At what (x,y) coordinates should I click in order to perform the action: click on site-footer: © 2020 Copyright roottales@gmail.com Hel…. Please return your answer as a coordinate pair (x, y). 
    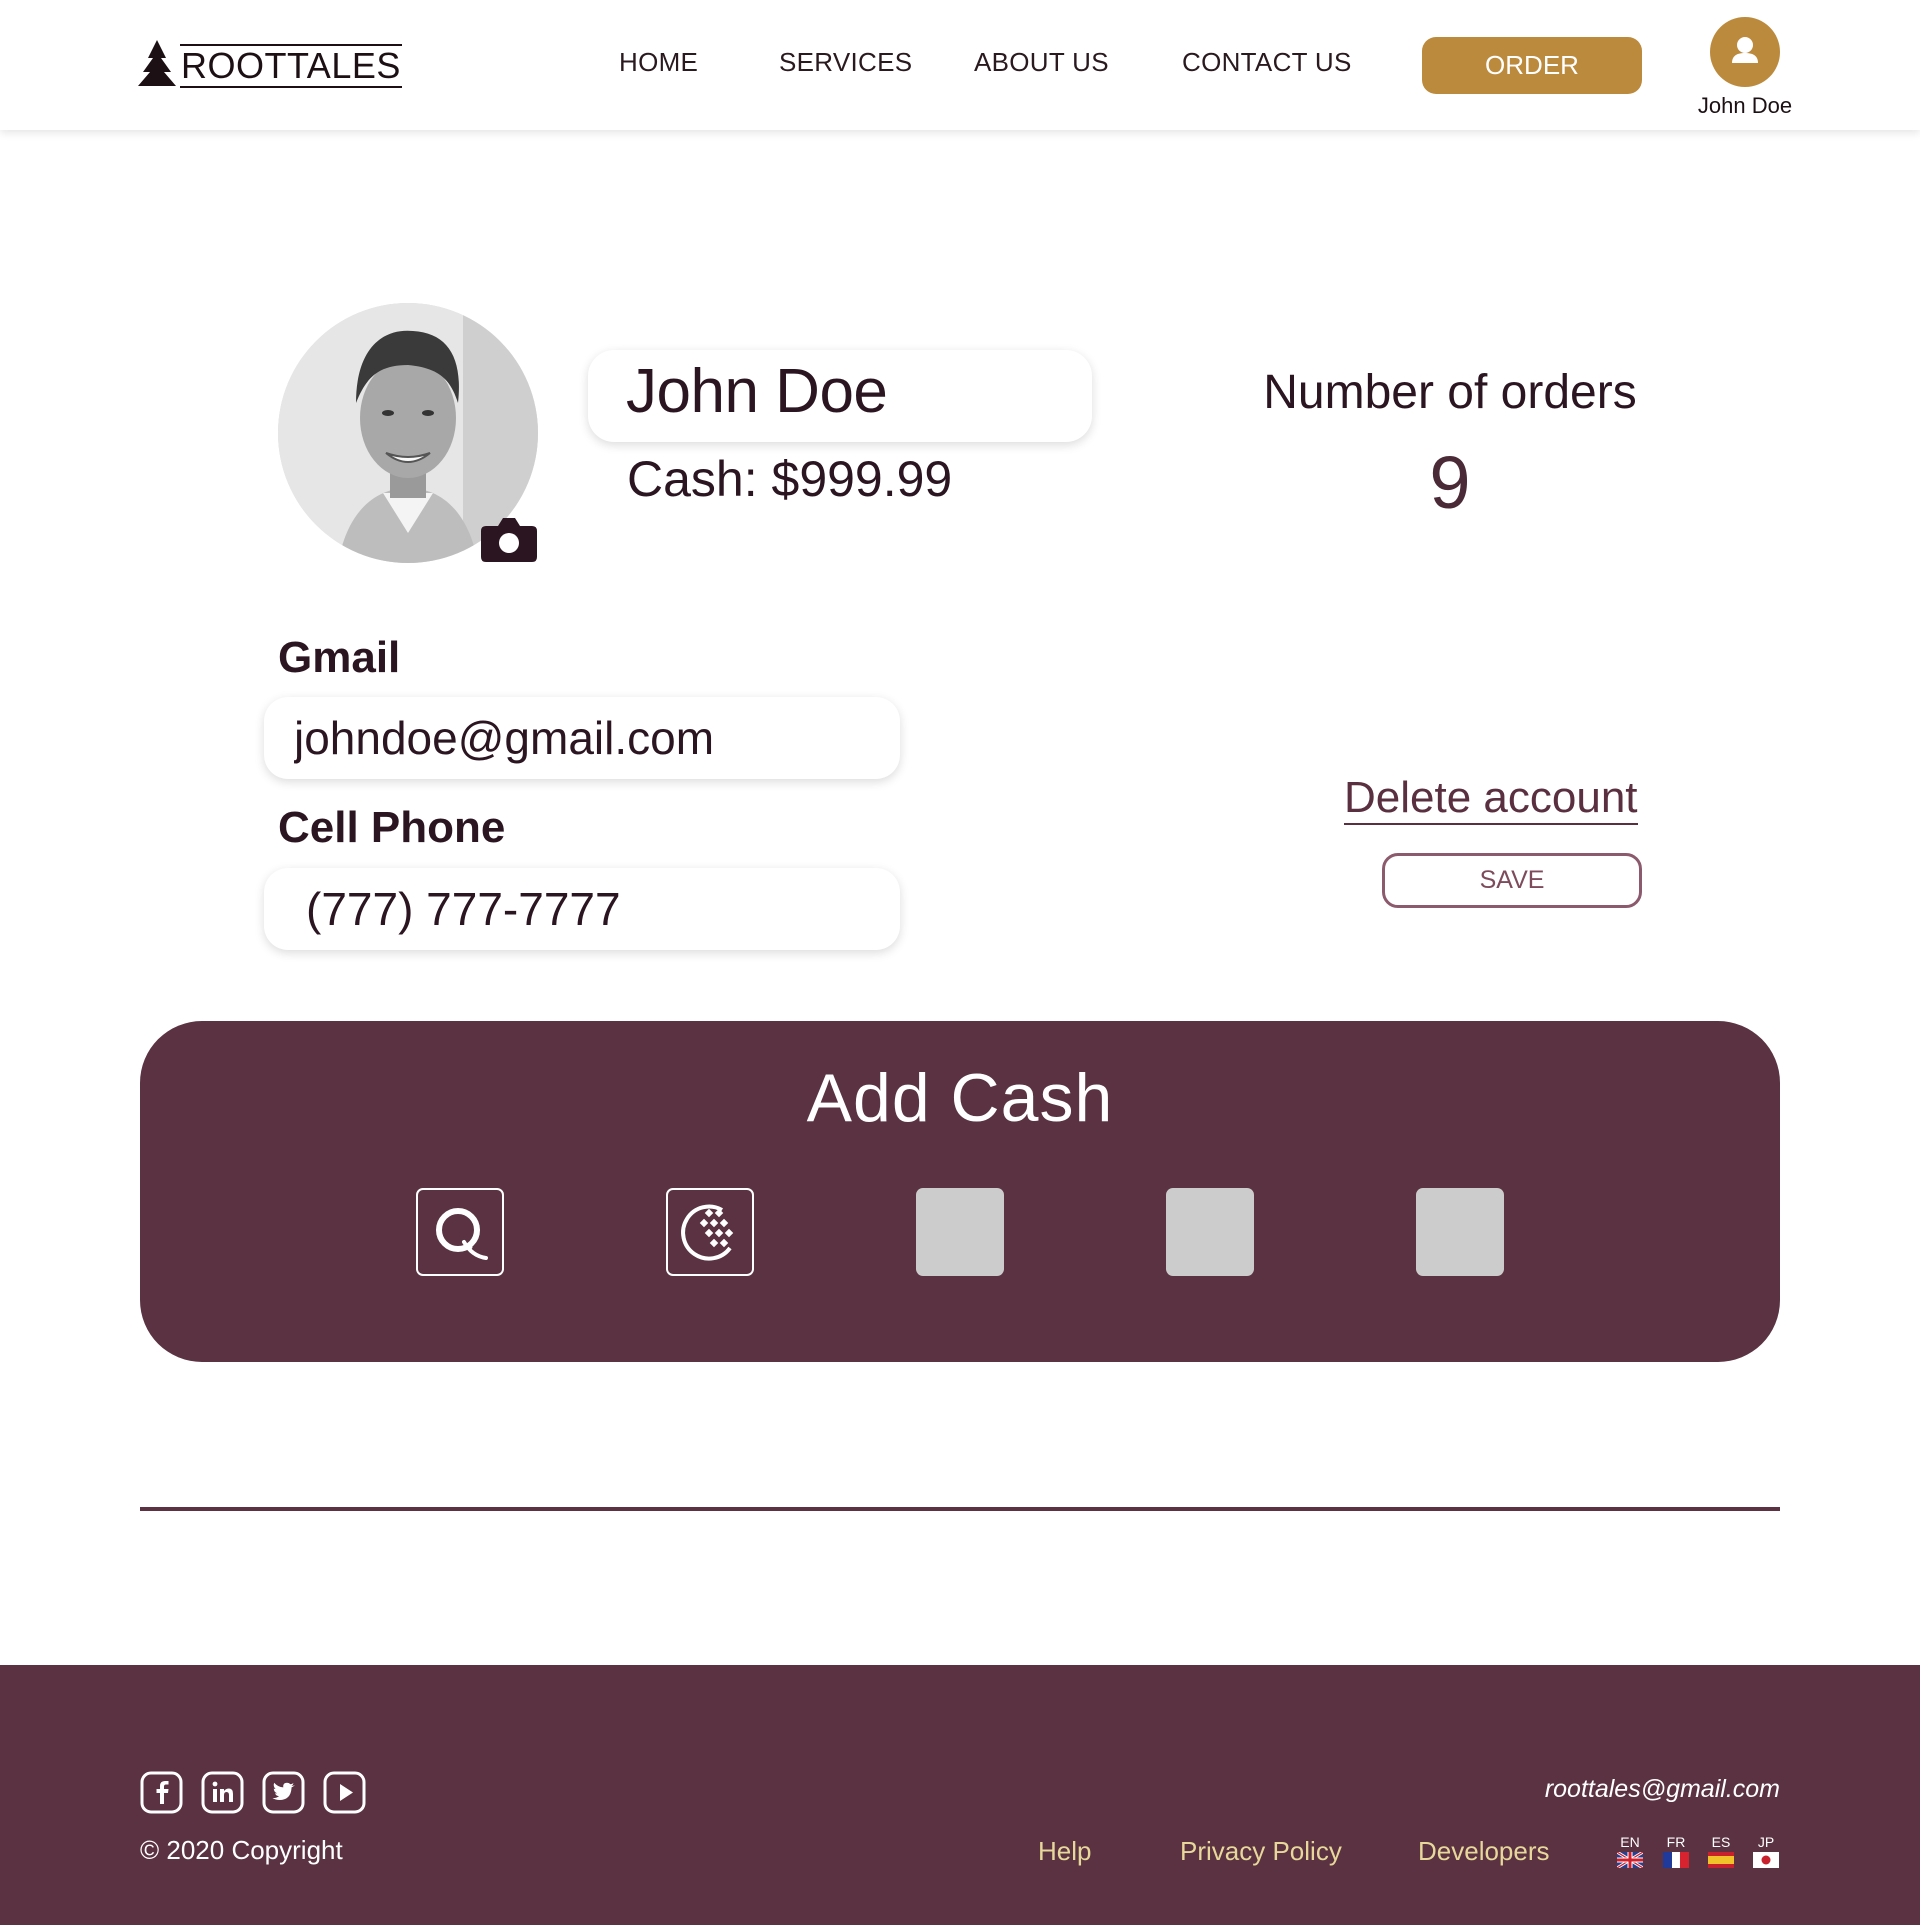
    Looking at the image, I should click on (960, 1795).